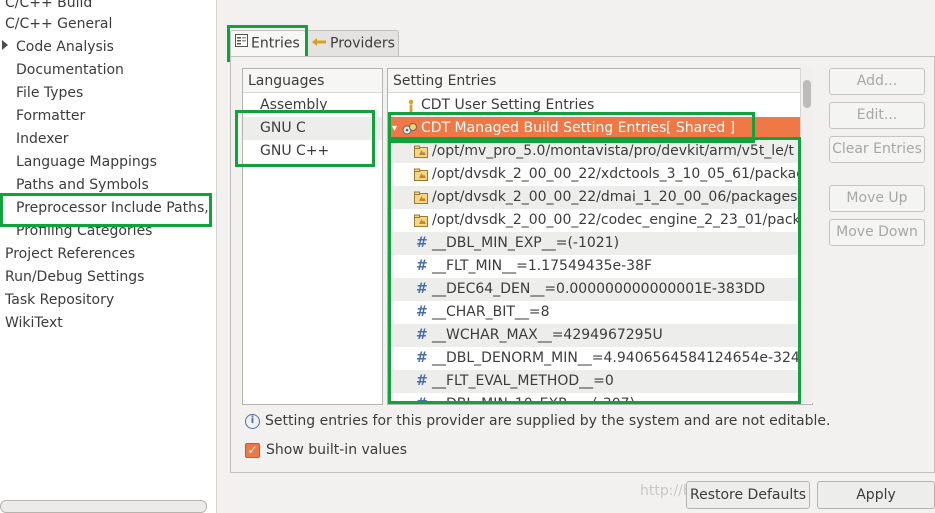 The image size is (935, 513). What do you see at coordinates (806, 235) in the screenshot?
I see `entries-vertical-scrollbar` at bounding box center [806, 235].